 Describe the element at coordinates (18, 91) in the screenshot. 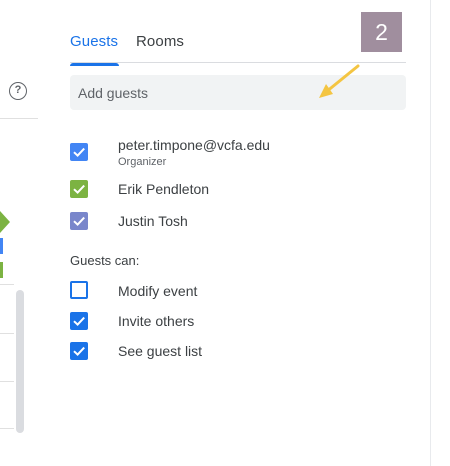

I see `help-icon: ?` at that location.